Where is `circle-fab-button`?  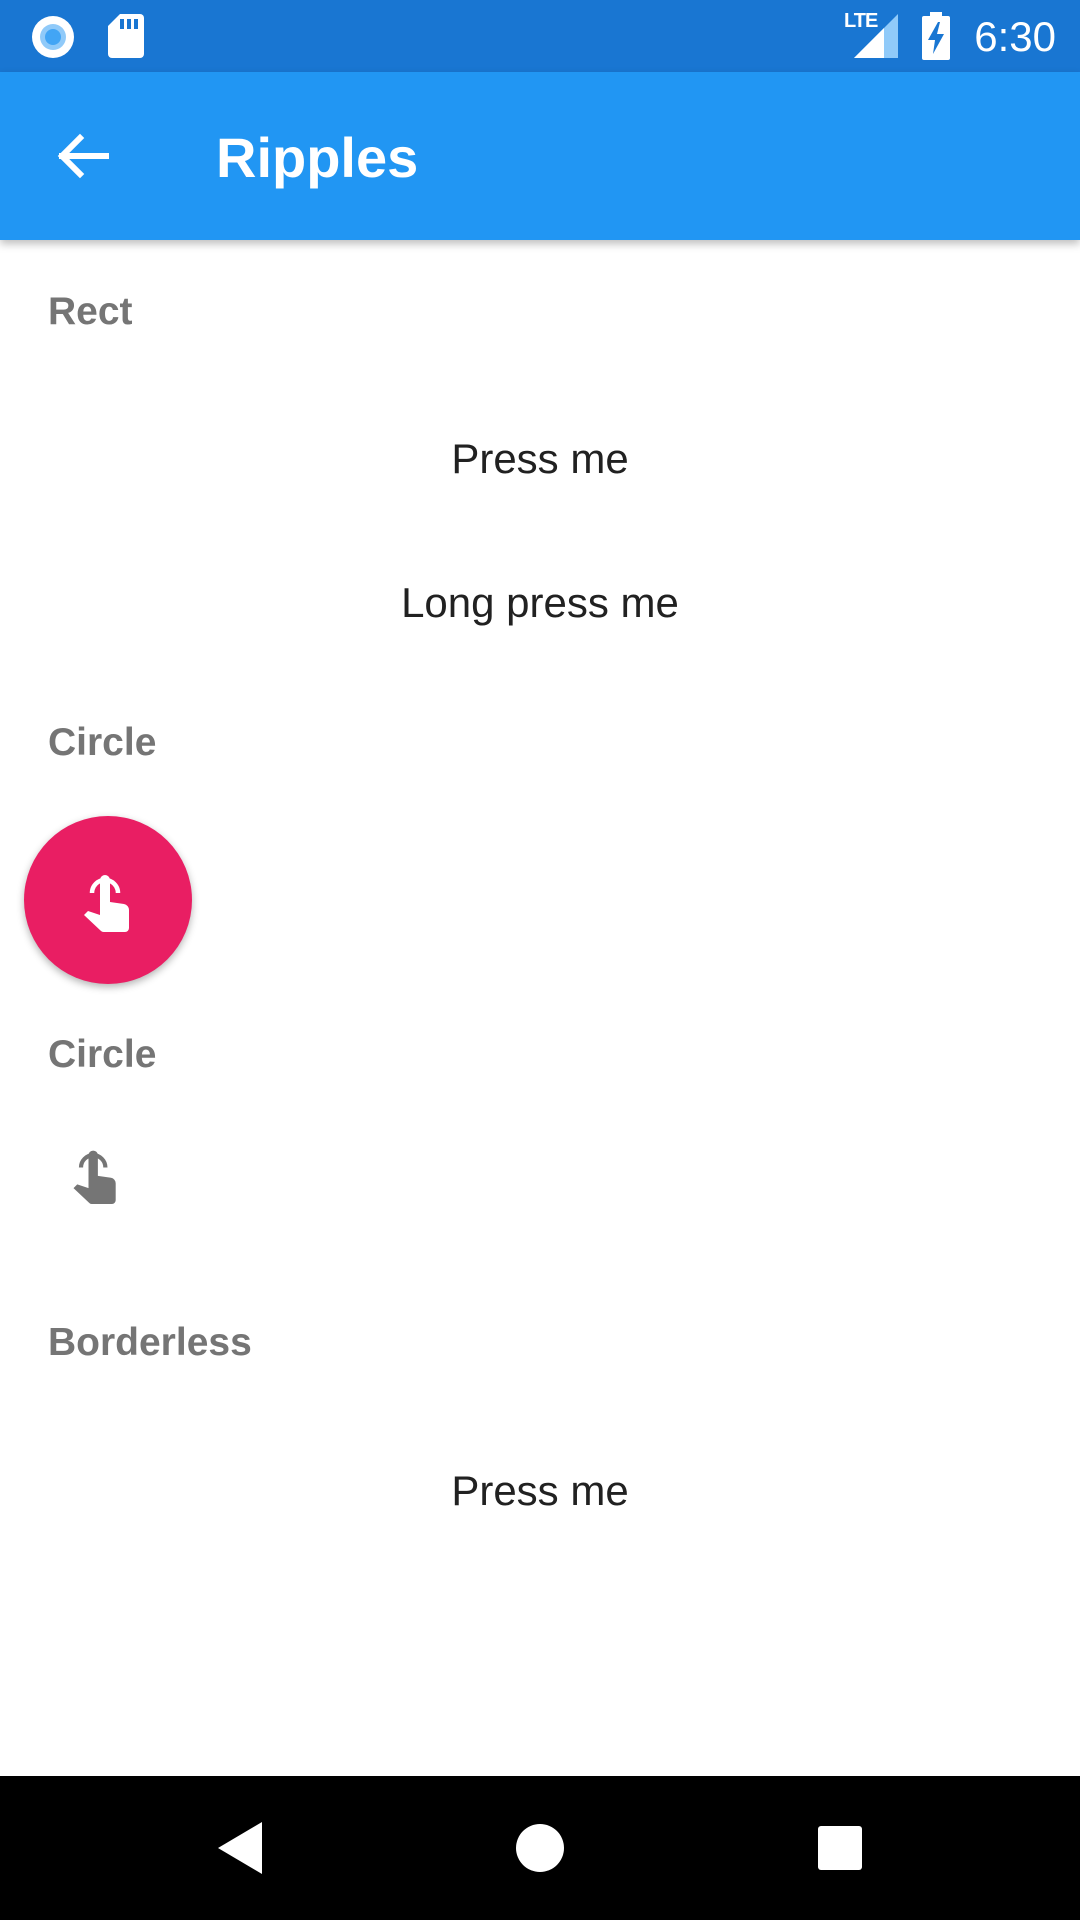
circle-fab-button is located at coordinates (108, 900).